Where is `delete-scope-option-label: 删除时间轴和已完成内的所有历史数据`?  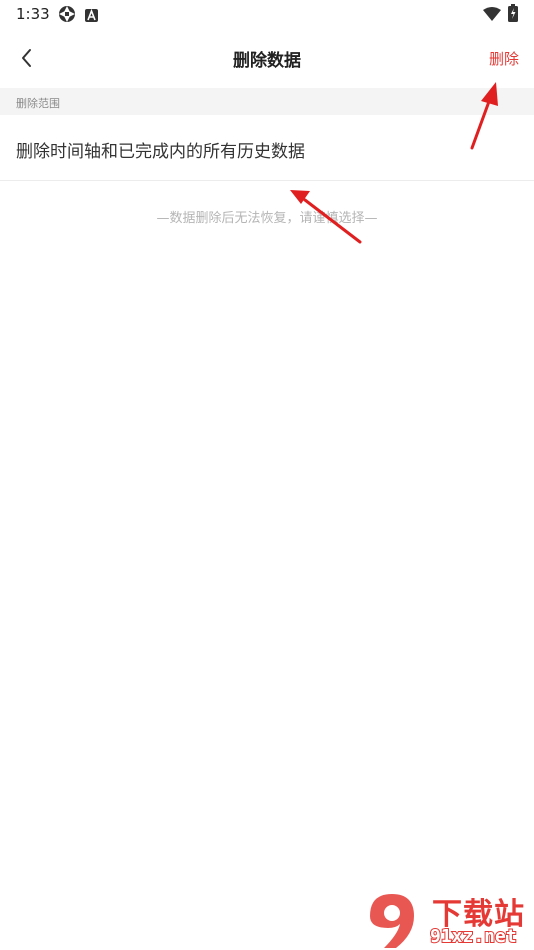
delete-scope-option-label: 删除时间轴和已完成内的所有历史数据 is located at coordinates (160, 152).